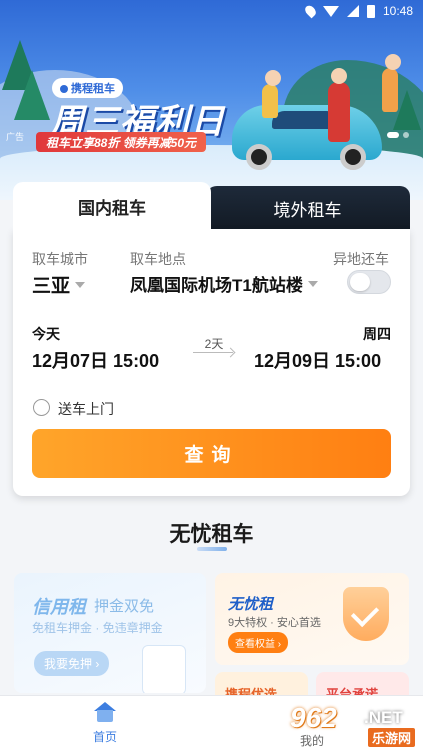 Image resolution: width=423 pixels, height=752 pixels. What do you see at coordinates (330, 11) in the screenshot?
I see `wifi-icon` at bounding box center [330, 11].